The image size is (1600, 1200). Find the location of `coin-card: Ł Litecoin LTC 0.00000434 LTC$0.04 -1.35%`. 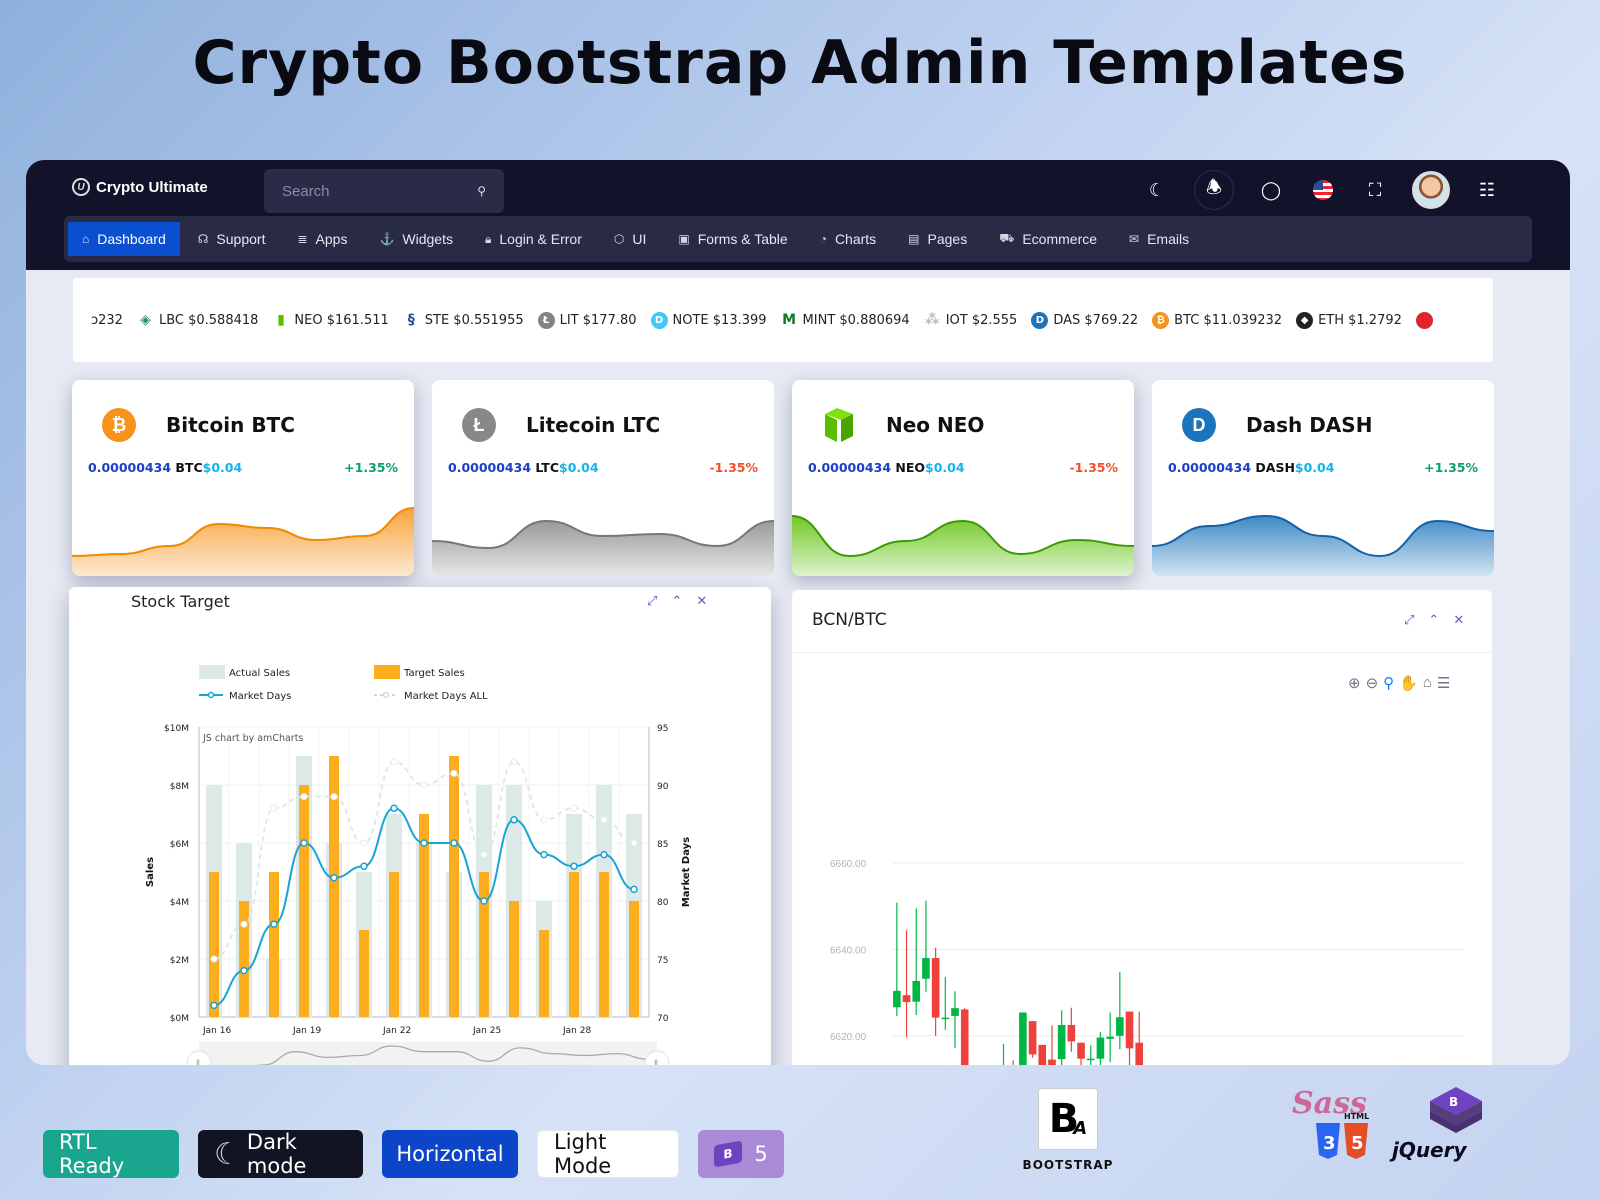

coin-card: Ł Litecoin LTC 0.00000434 LTC$0.04 -1.35% is located at coordinates (603, 478).